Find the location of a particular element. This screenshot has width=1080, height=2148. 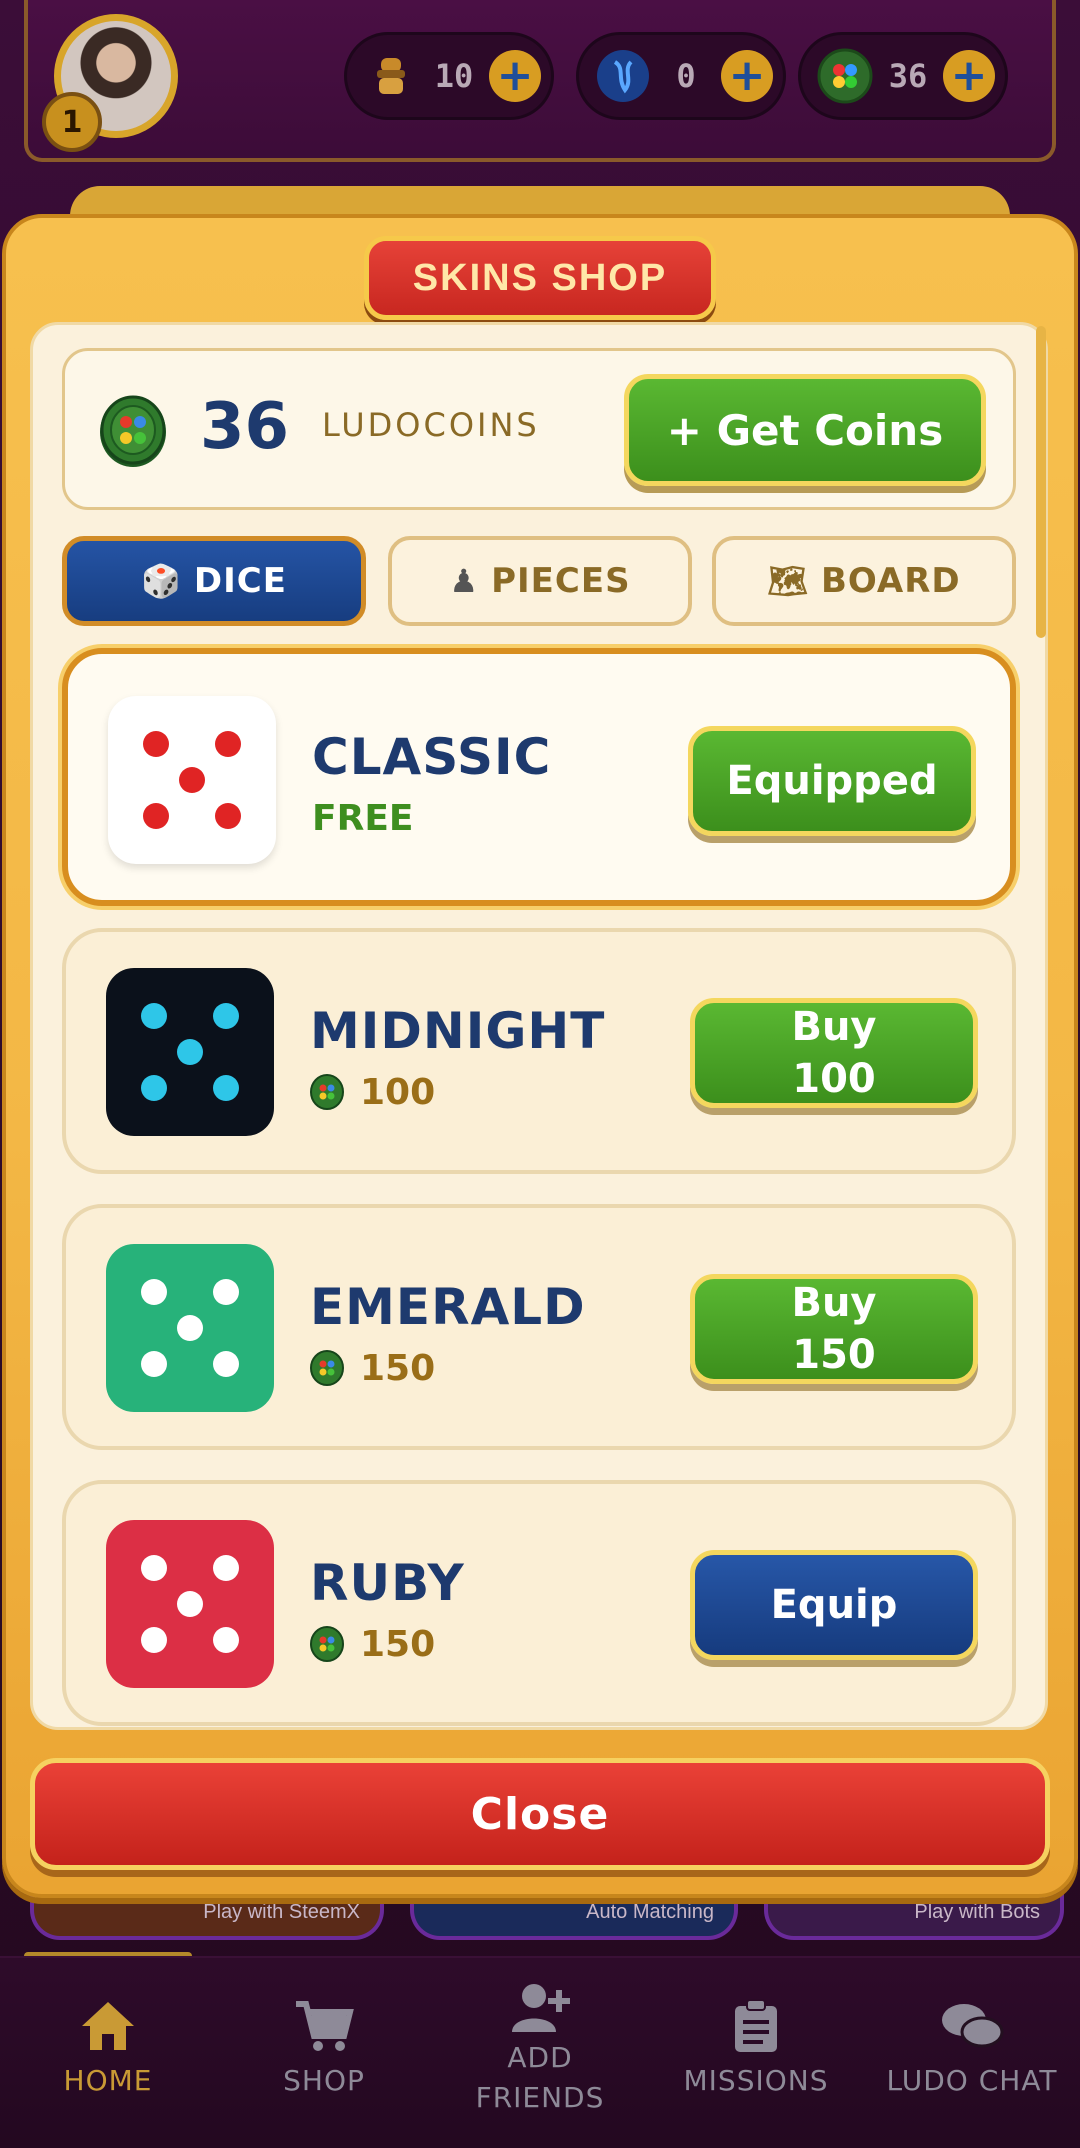

scrollbar-thumb is located at coordinates (1041, 482).